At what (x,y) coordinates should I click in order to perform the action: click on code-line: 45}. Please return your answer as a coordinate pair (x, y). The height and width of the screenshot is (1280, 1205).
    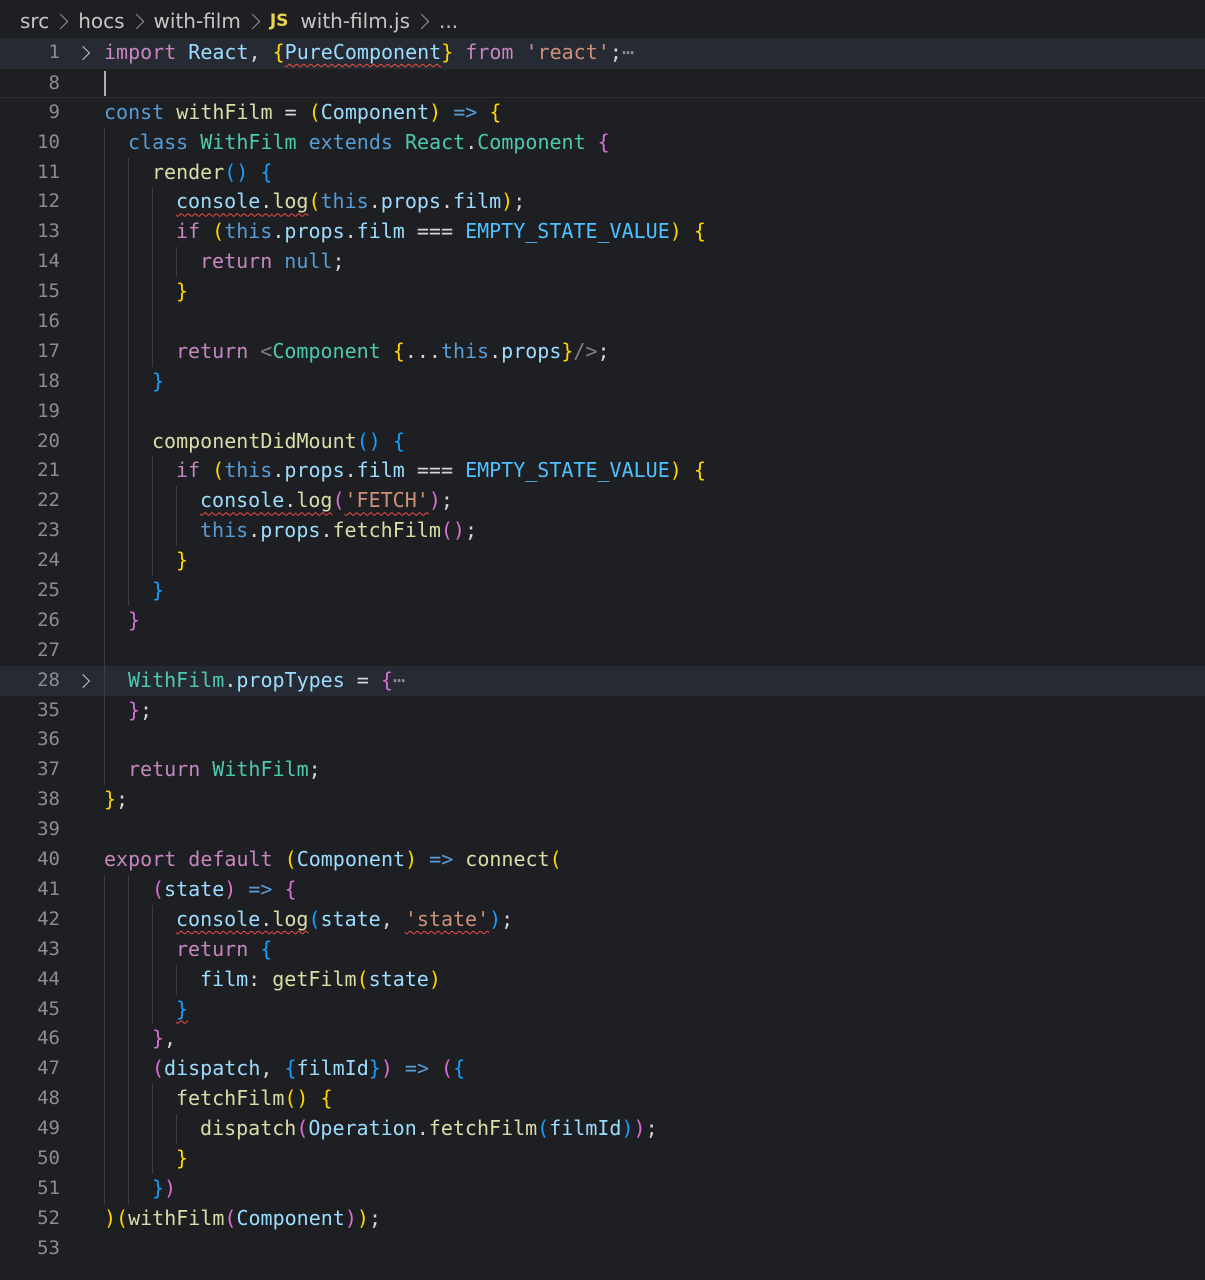
    Looking at the image, I should click on (602, 1009).